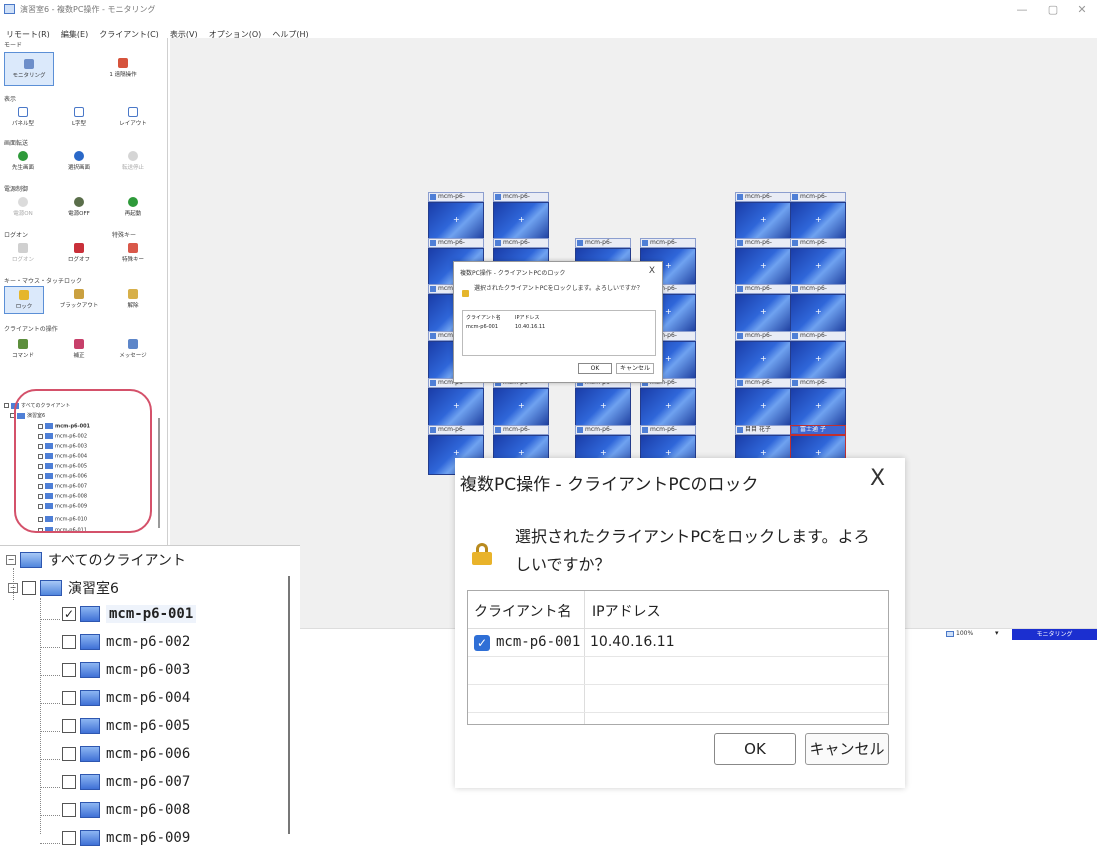 The width and height of the screenshot is (1097, 857). Describe the element at coordinates (133, 118) in the screenshot. I see `layout-view-button: レイアウト` at that location.